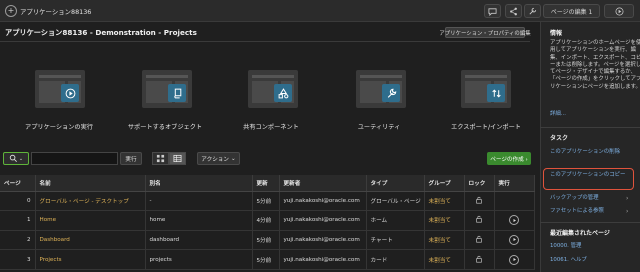  Describe the element at coordinates (271, 126) in the screenshot. I see `tile-label-shared: 共有コンポーネント` at that location.